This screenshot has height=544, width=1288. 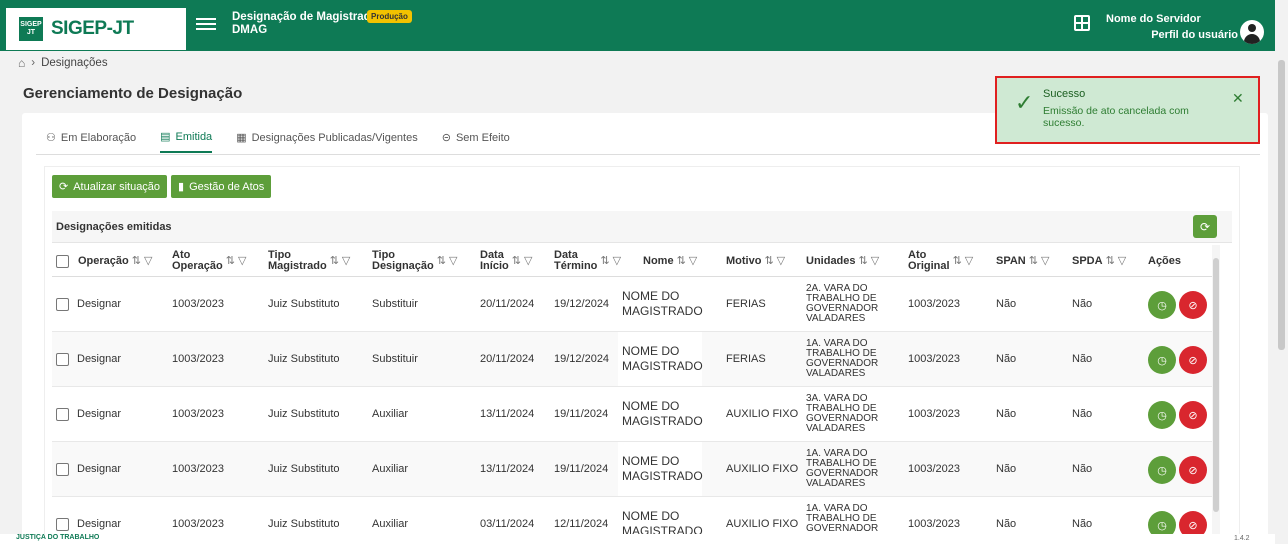 I want to click on update-status-button: ⟳ Atualizar situação, so click(x=110, y=186).